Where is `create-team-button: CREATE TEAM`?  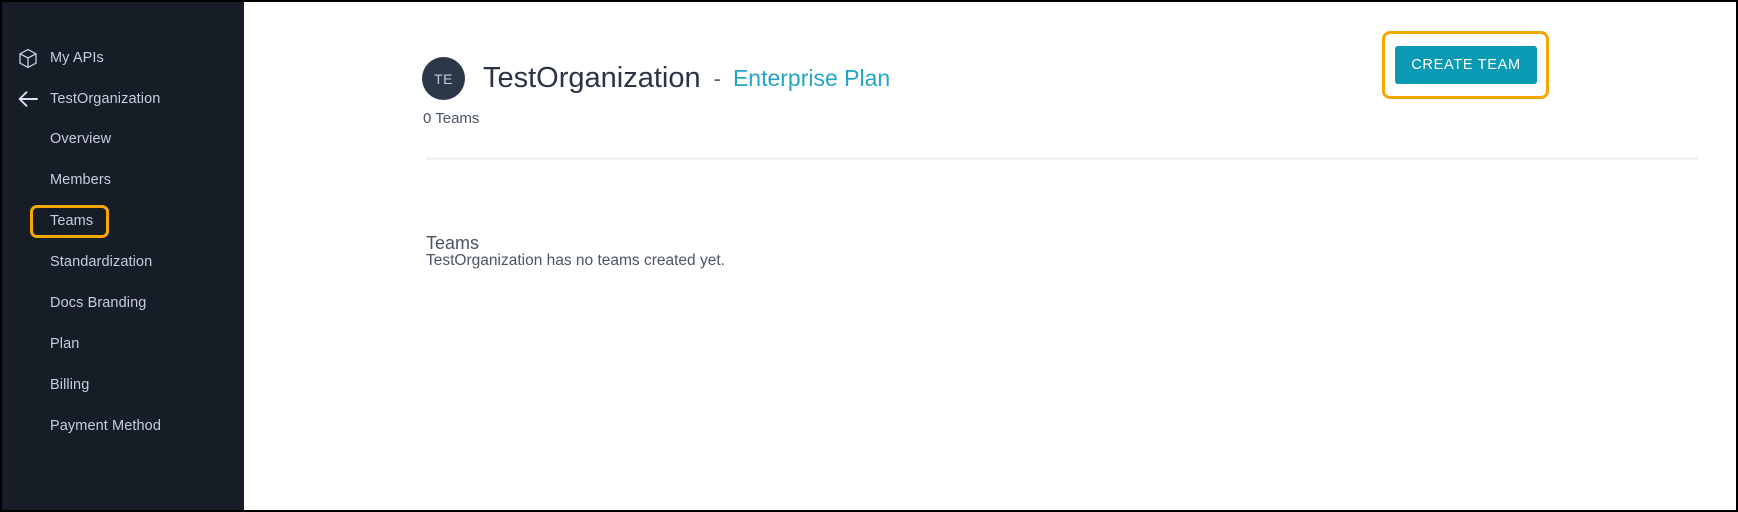
create-team-button: CREATE TEAM is located at coordinates (1466, 65).